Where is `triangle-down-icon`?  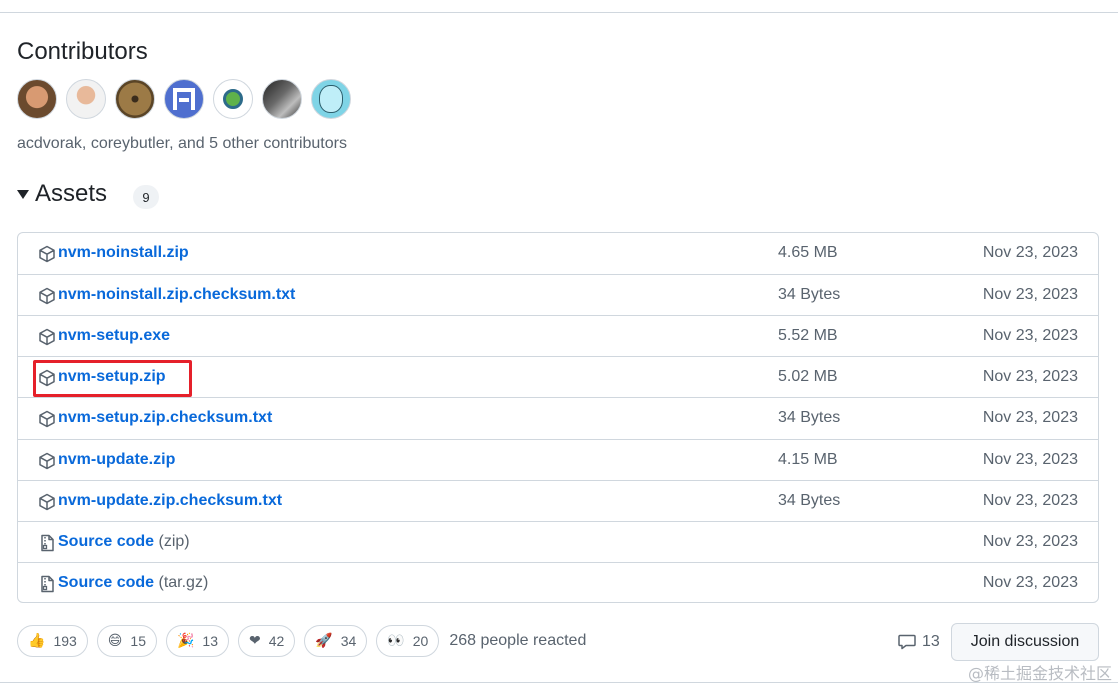 triangle-down-icon is located at coordinates (23, 194).